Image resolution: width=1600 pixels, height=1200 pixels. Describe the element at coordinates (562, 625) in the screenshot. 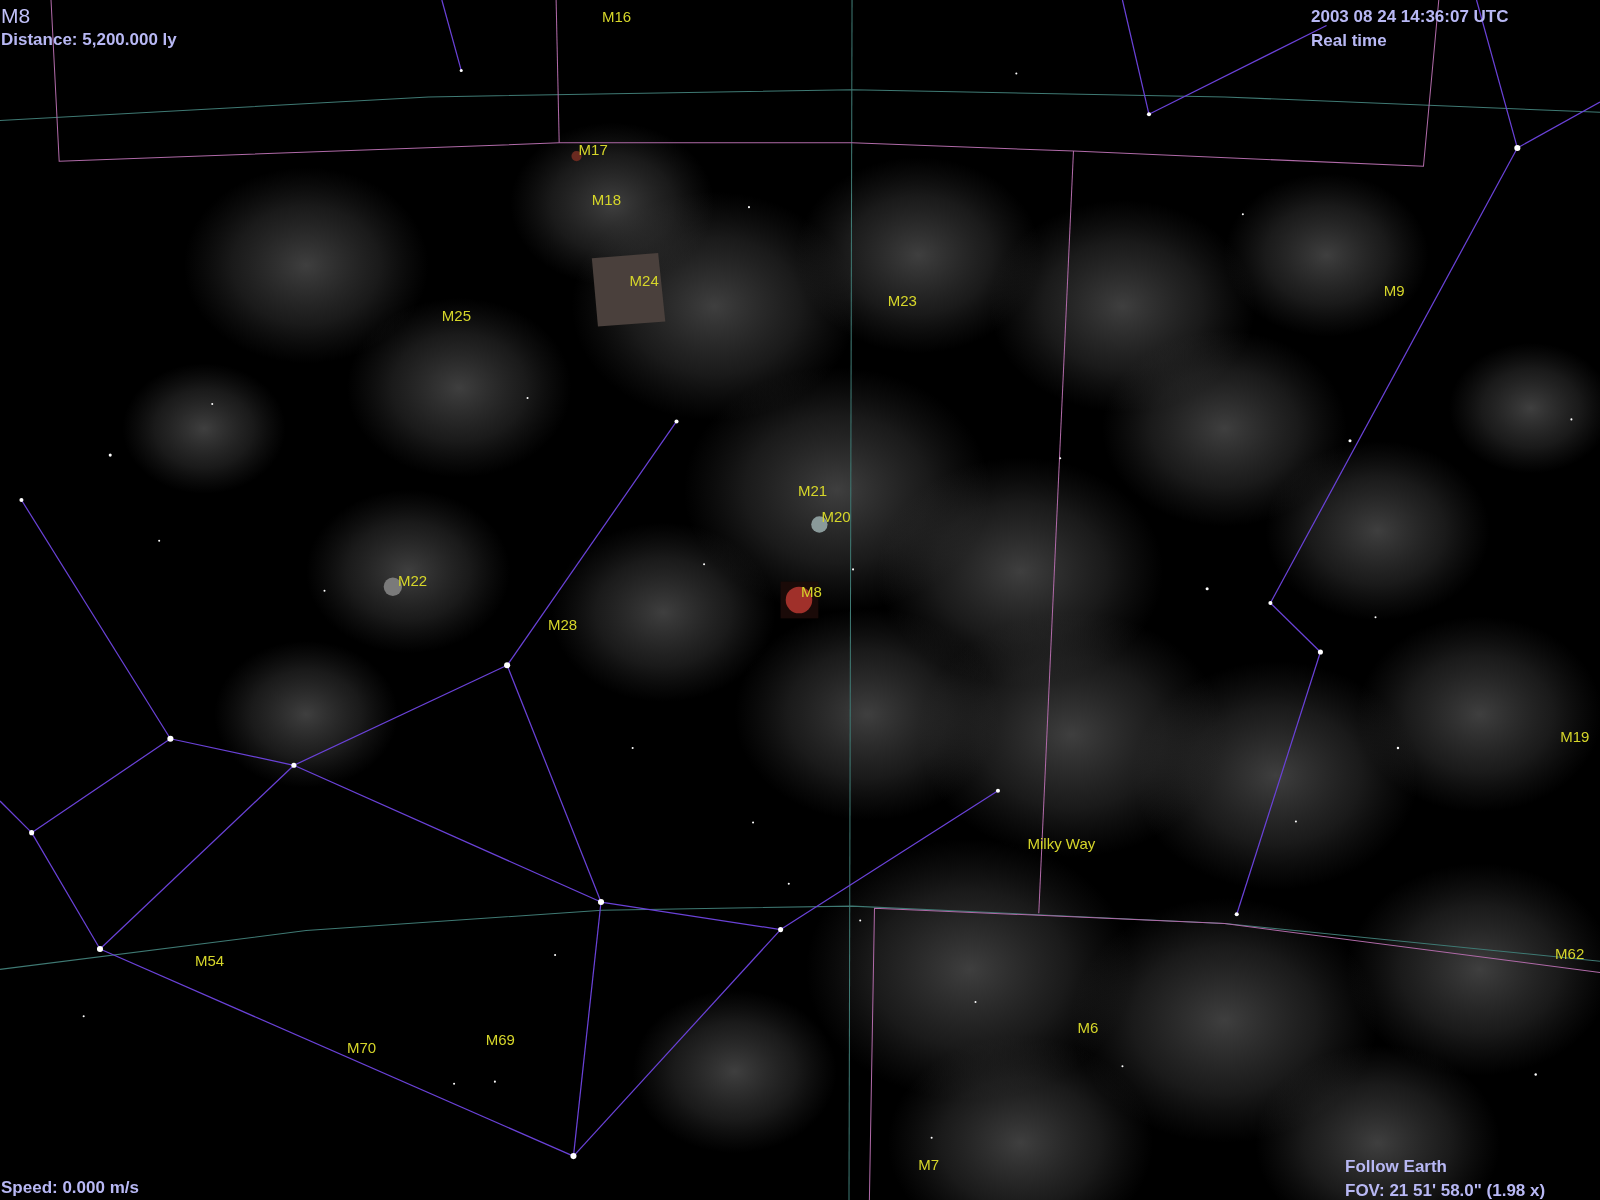

I see `object-label: M28` at that location.